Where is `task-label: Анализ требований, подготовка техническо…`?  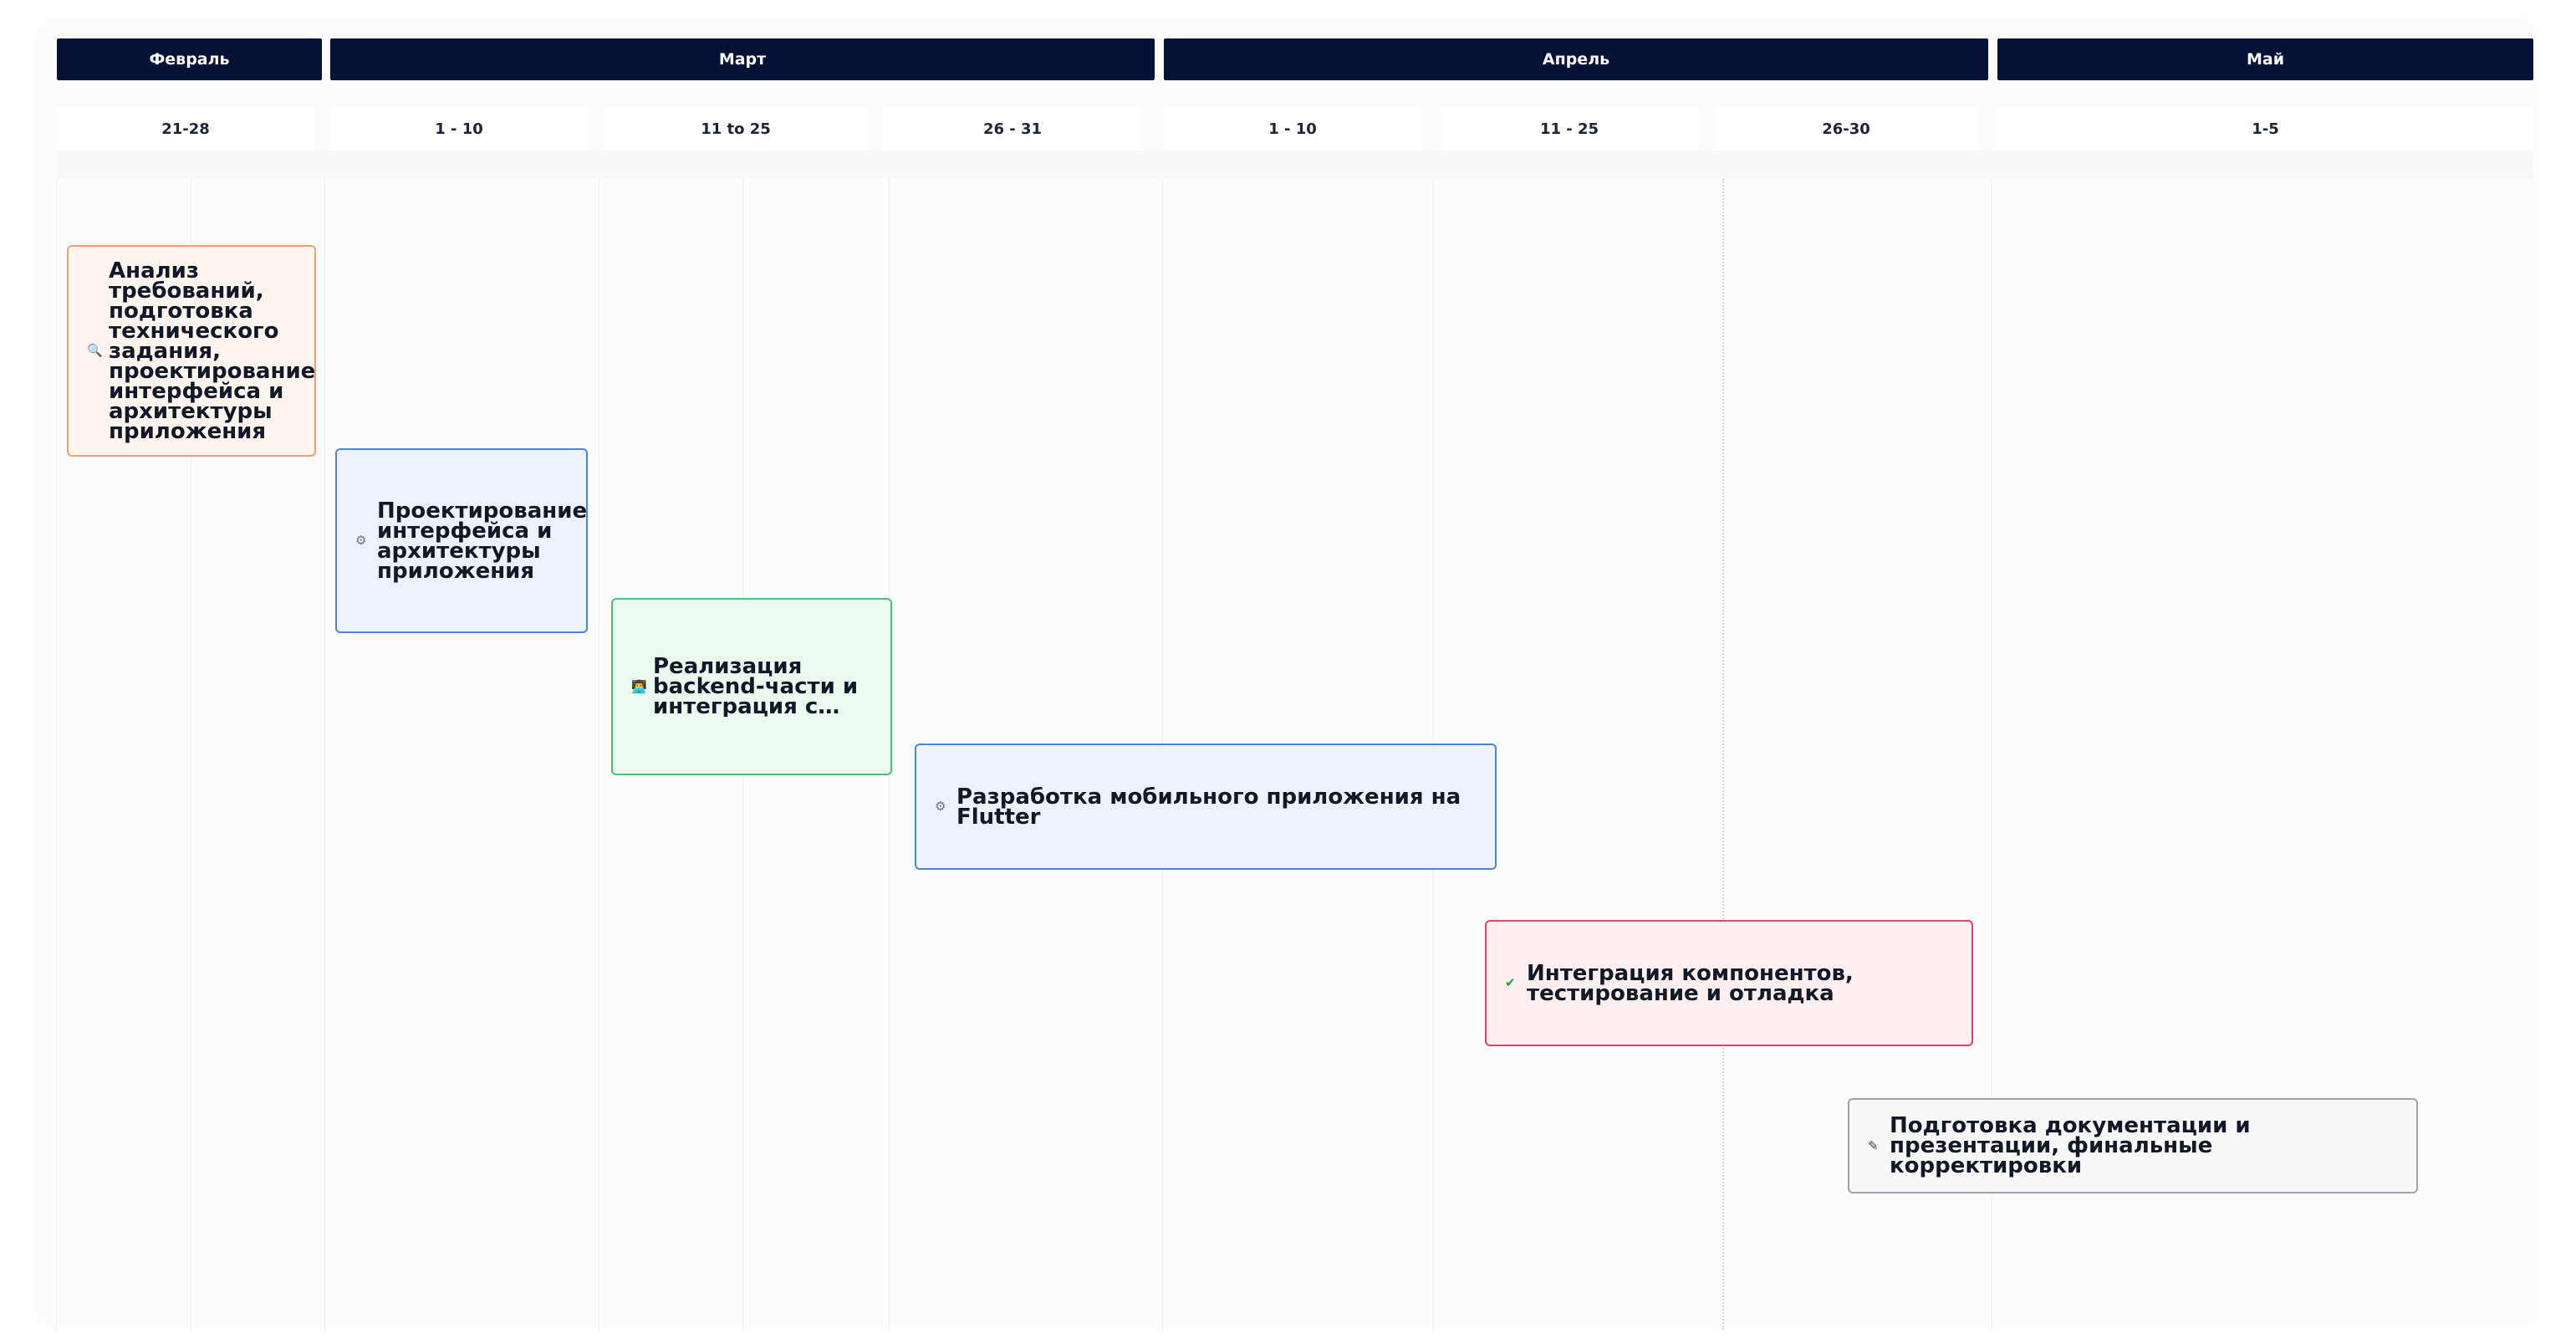 task-label: Анализ требований, подготовка техническо… is located at coordinates (212, 351).